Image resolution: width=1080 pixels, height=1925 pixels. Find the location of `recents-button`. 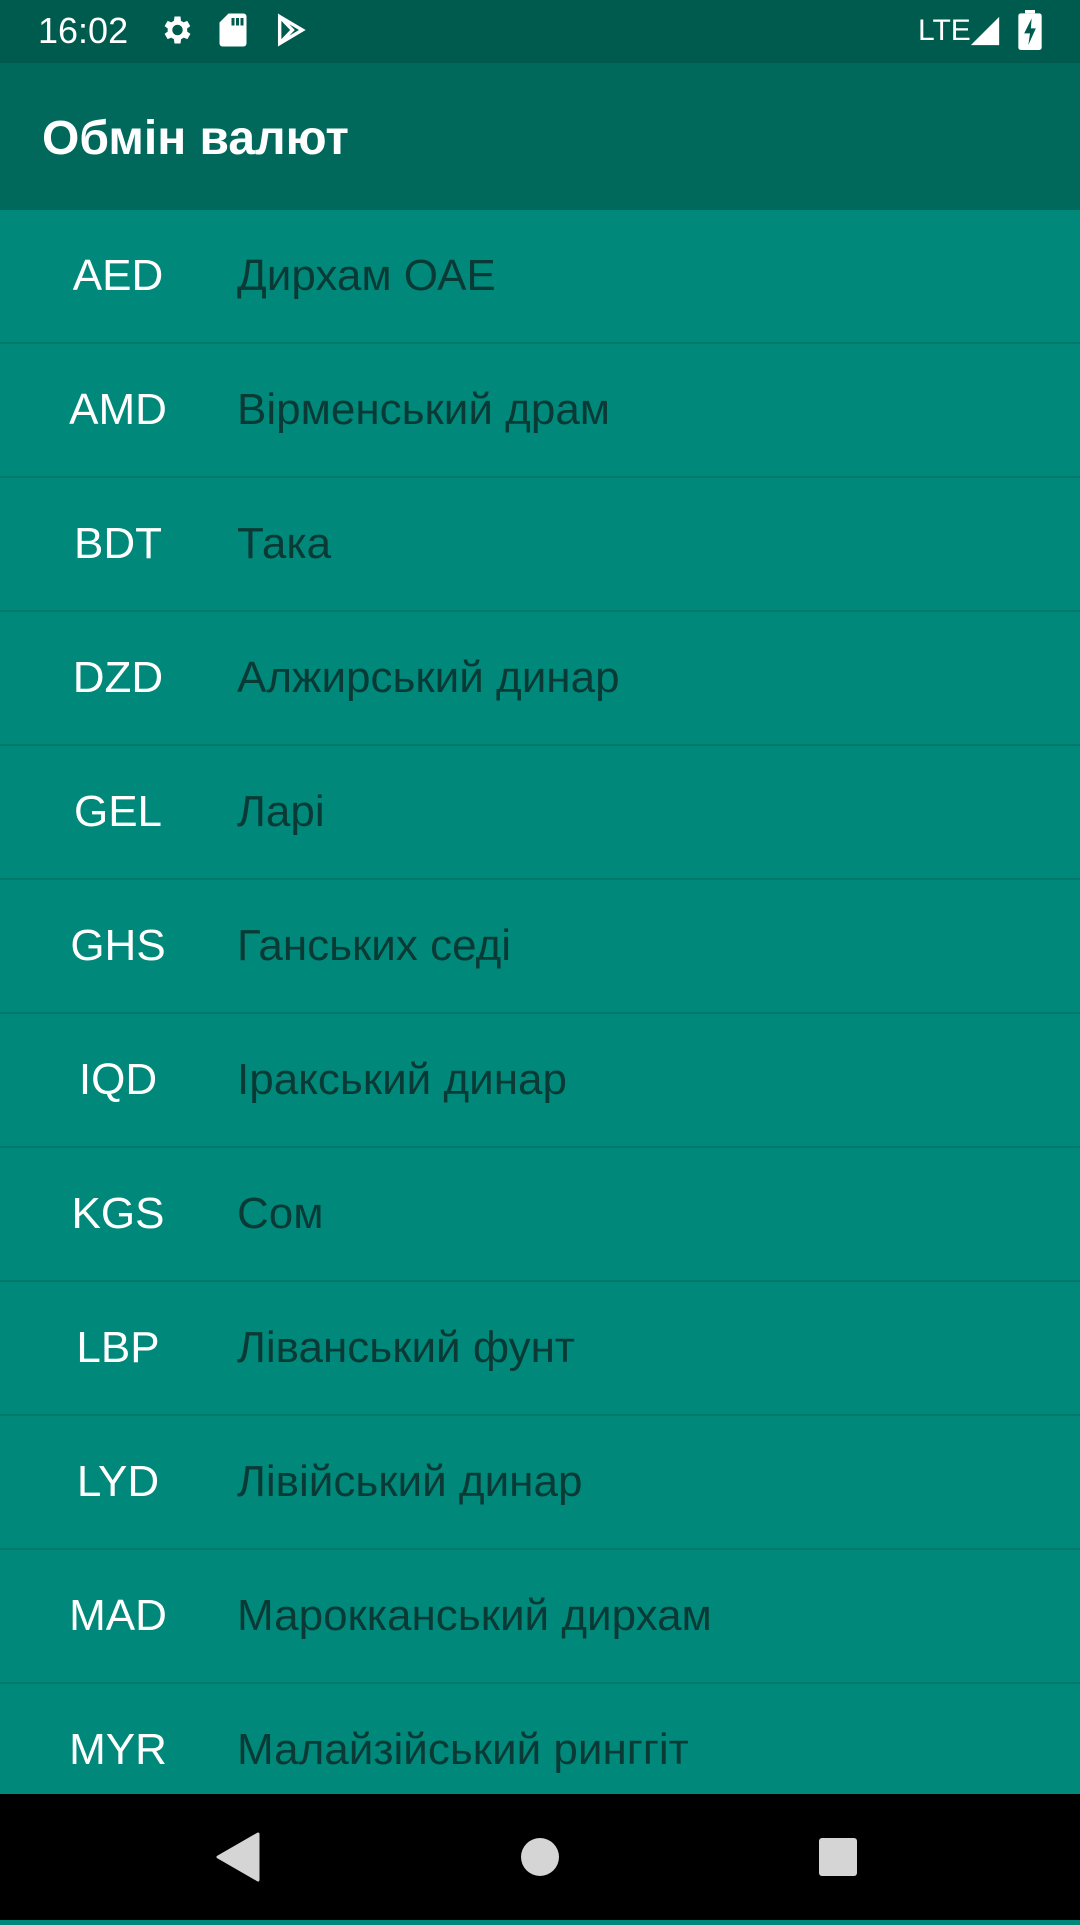

recents-button is located at coordinates (838, 1857).